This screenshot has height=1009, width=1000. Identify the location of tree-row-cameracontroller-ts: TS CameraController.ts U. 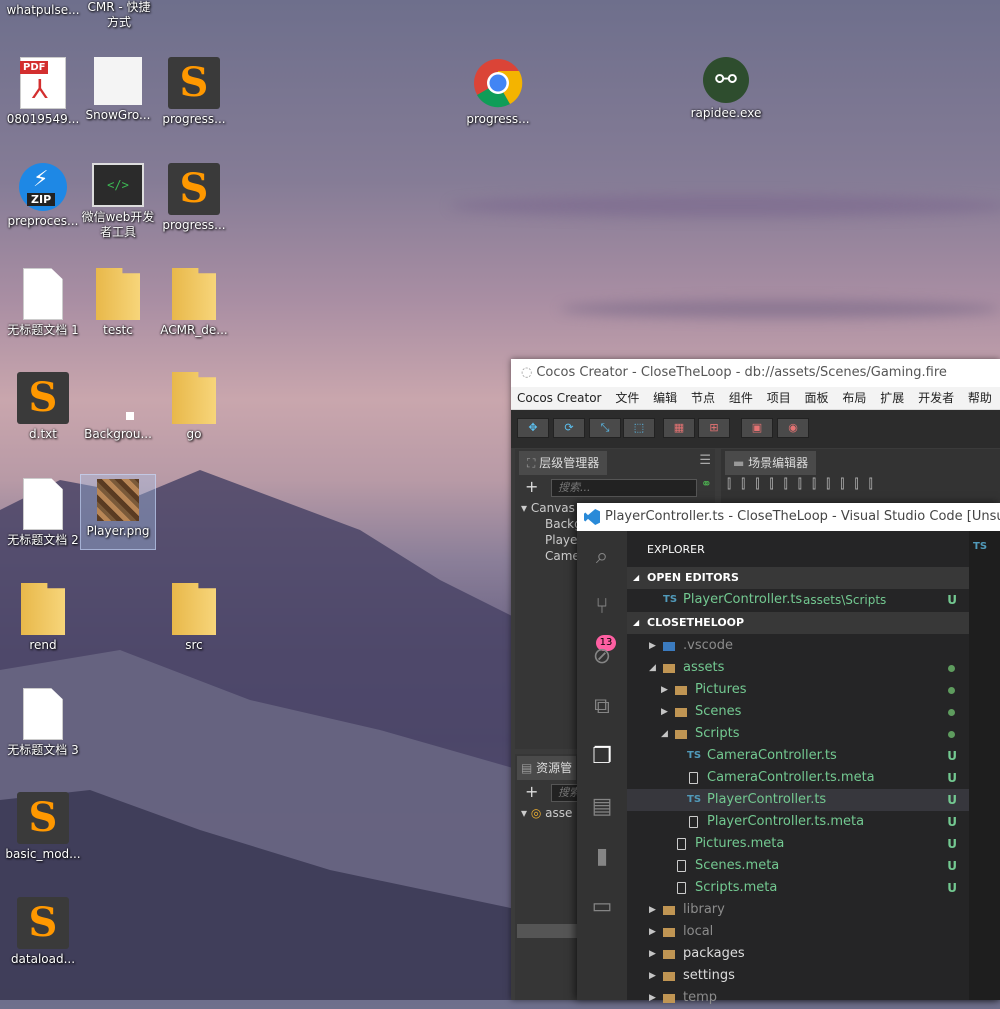
(798, 756).